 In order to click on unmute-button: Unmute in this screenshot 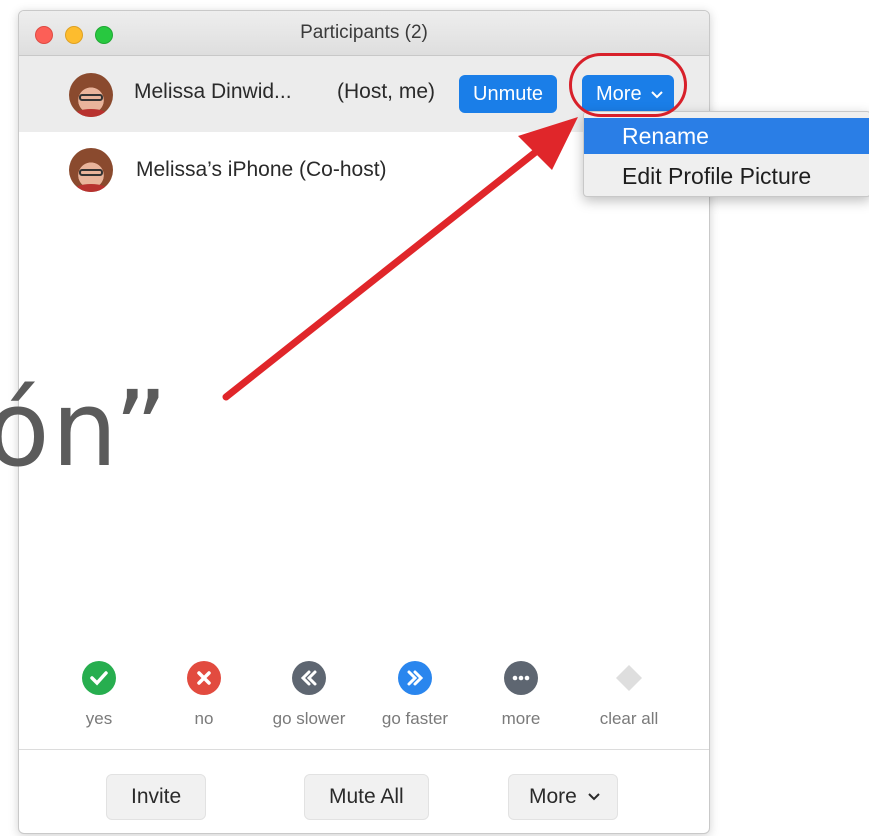, I will do `click(508, 94)`.